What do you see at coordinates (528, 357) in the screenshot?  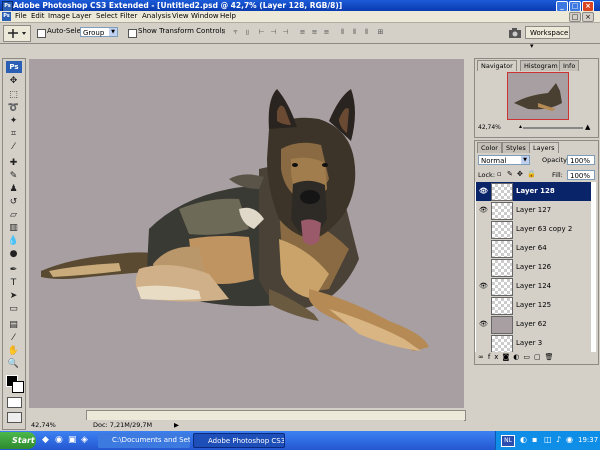 I see `new-group-icon: ▭` at bounding box center [528, 357].